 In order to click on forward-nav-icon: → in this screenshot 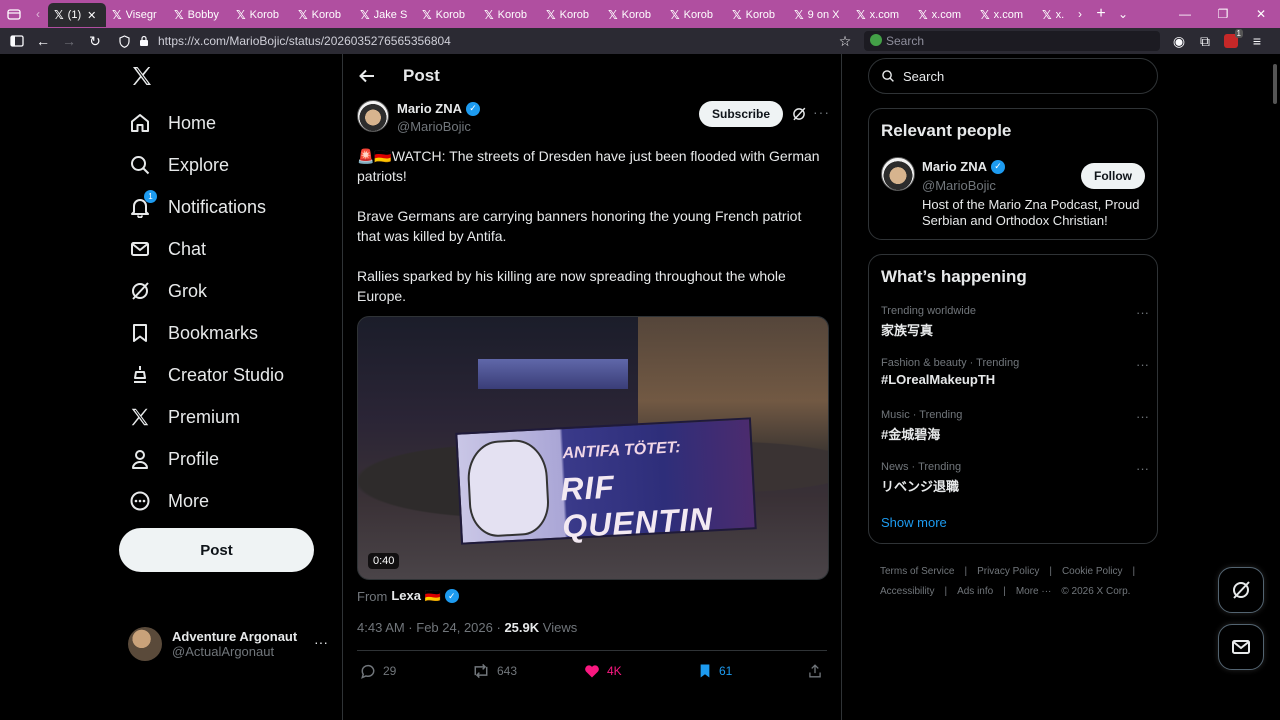, I will do `click(69, 41)`.